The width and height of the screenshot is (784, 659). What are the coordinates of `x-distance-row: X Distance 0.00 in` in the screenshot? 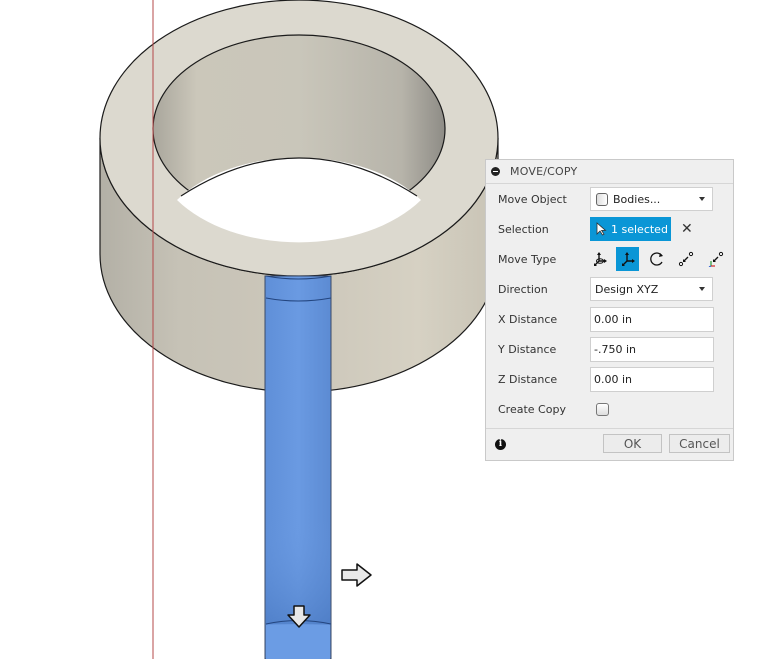 It's located at (613, 319).